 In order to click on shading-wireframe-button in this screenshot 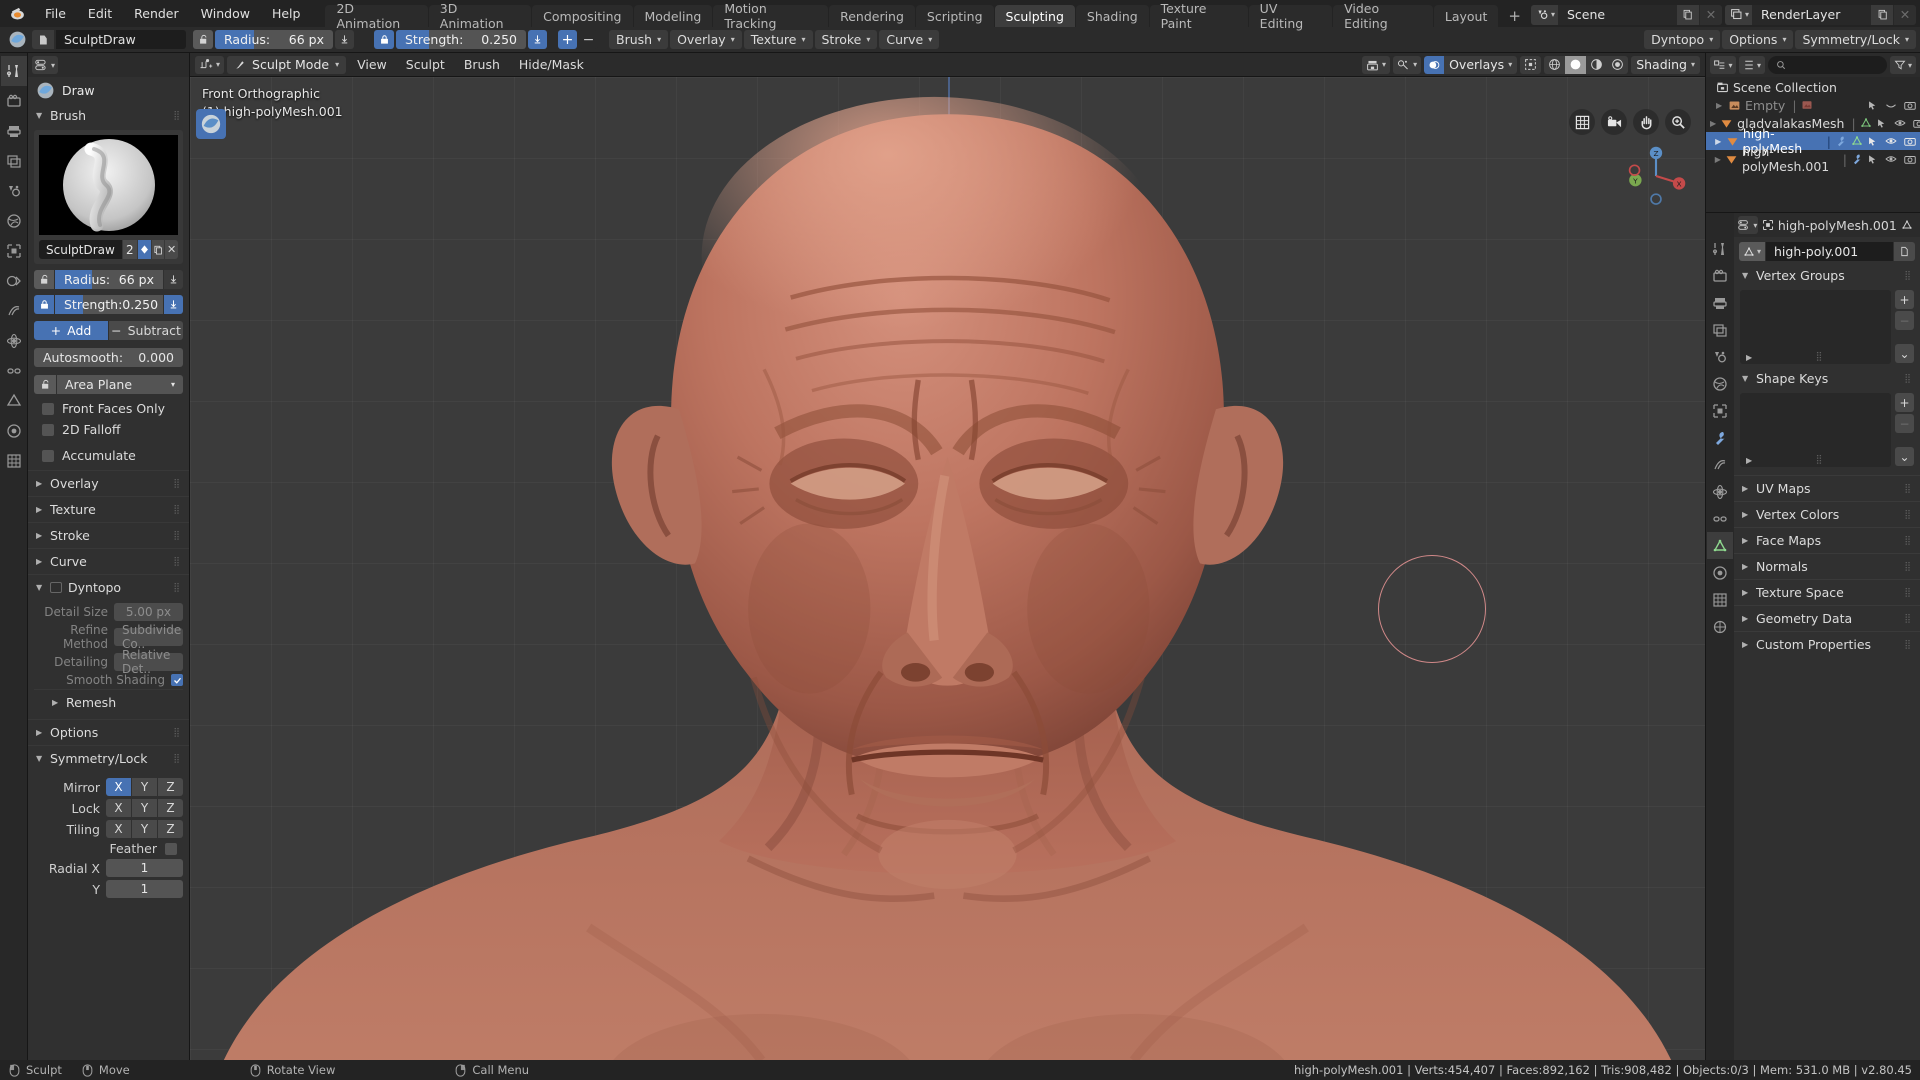, I will do `click(1554, 65)`.